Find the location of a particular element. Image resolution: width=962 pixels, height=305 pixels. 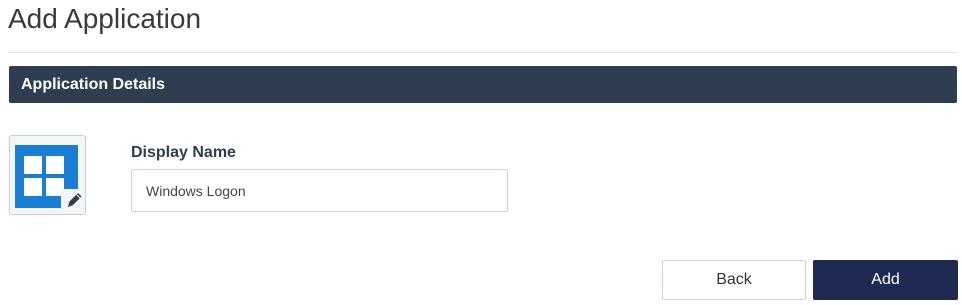

app-icon-picker is located at coordinates (47, 175).